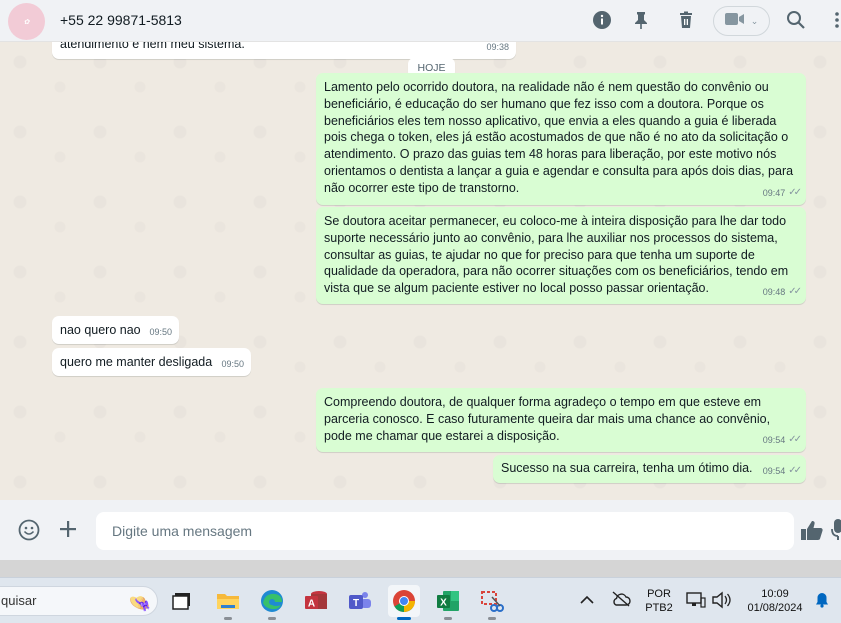 The width and height of the screenshot is (841, 623). I want to click on message-incoming: nao quero nao 09:50, so click(115, 330).